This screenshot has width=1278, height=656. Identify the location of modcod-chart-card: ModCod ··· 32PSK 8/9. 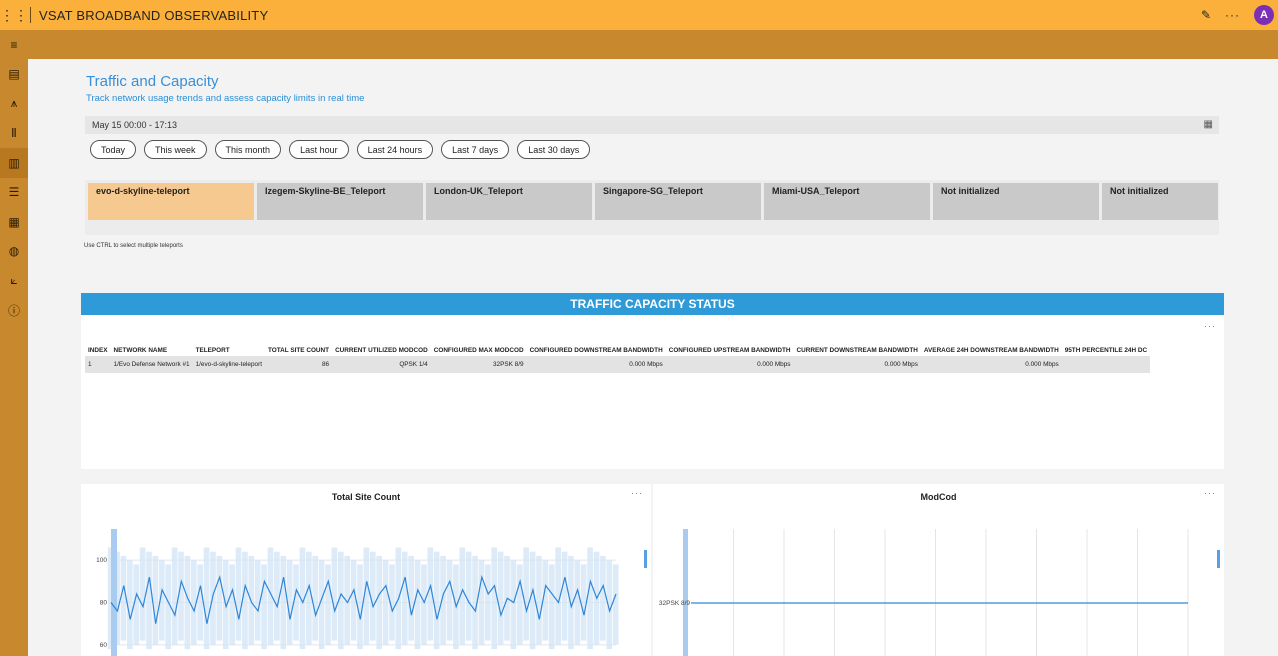
(938, 570).